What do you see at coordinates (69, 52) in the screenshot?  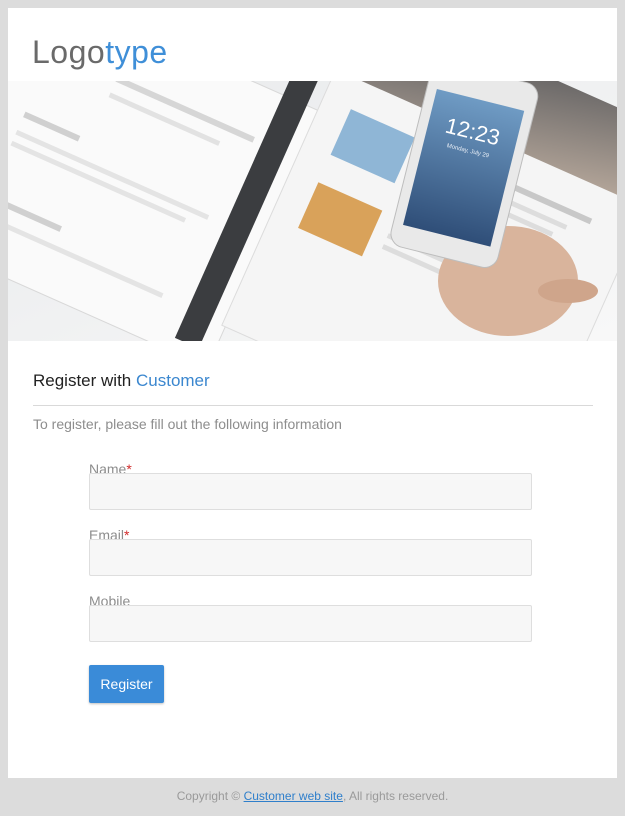 I see `logo-part-1: Logo` at bounding box center [69, 52].